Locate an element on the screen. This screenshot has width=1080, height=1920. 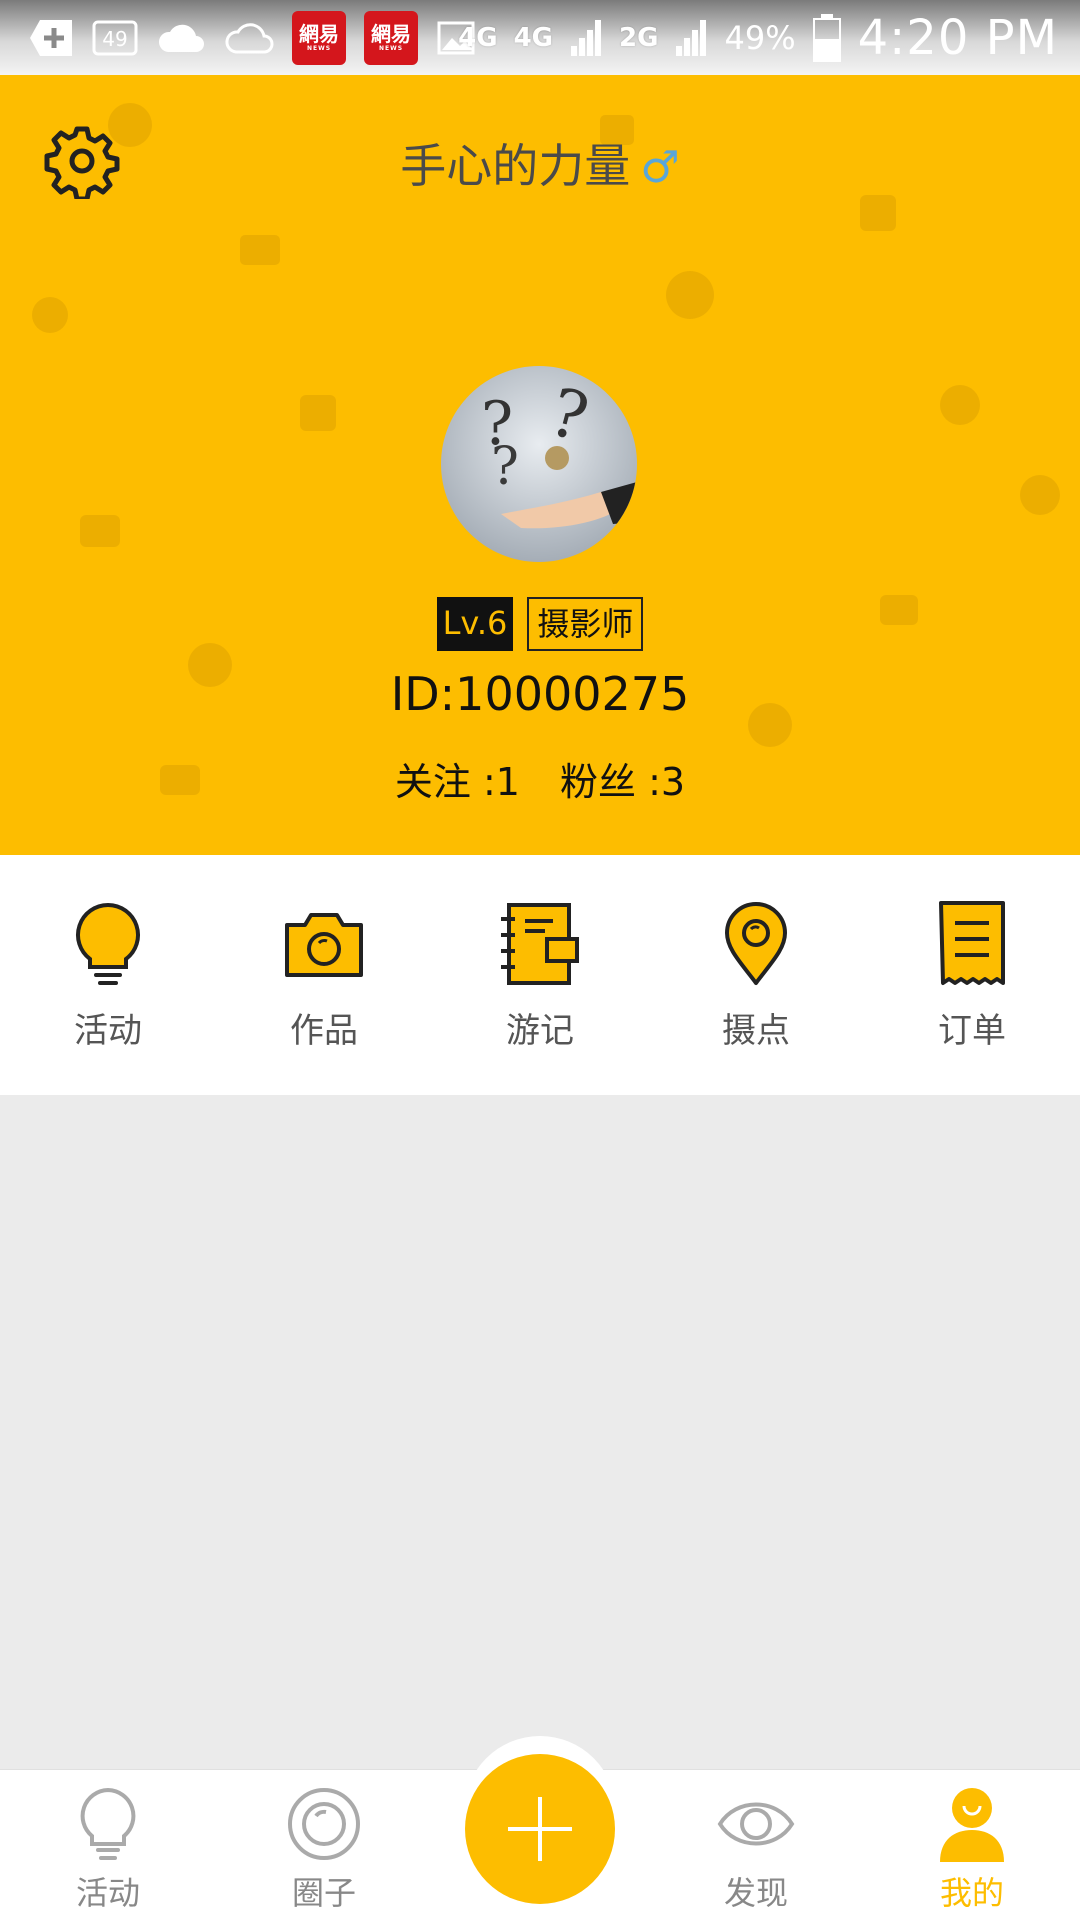
nav-label: 活动 is located at coordinates (107, 1893).